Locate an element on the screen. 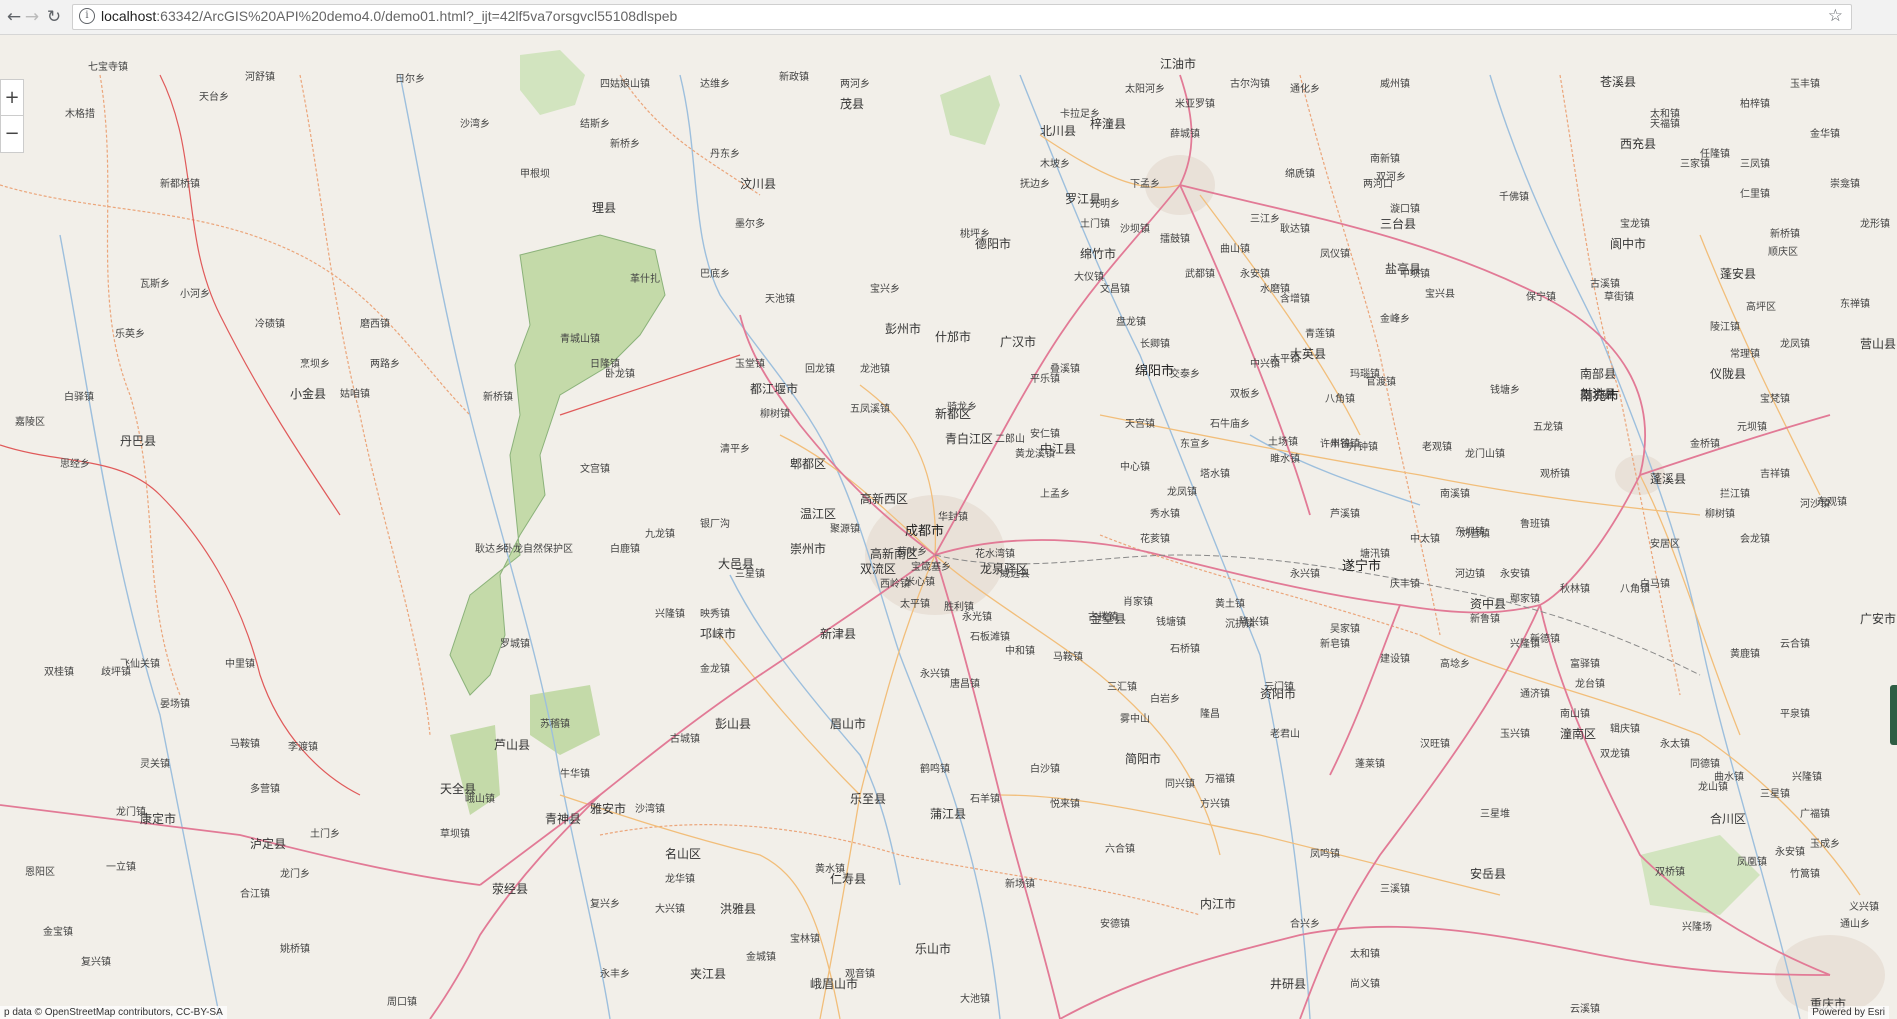 The height and width of the screenshot is (1019, 1897). place-label: 元坝镇 is located at coordinates (1752, 427).